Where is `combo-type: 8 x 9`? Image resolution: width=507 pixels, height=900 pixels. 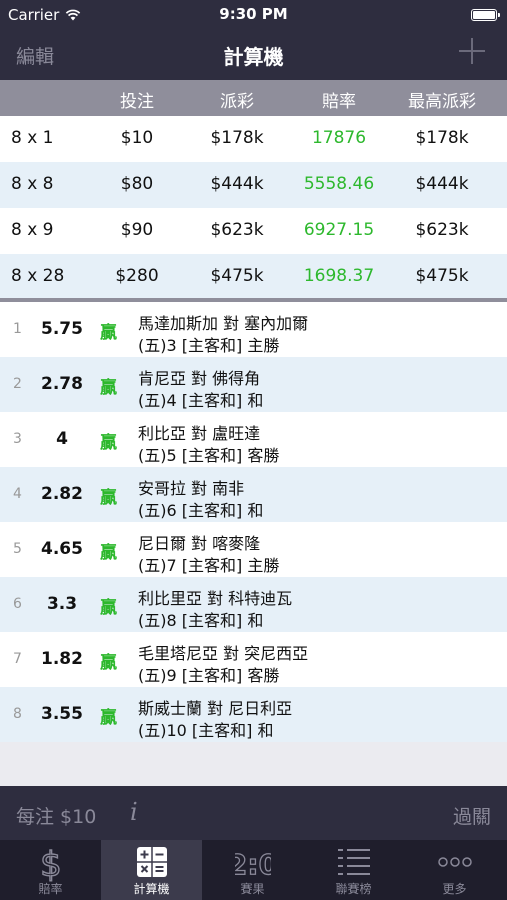
combo-type: 8 x 9 is located at coordinates (32, 230).